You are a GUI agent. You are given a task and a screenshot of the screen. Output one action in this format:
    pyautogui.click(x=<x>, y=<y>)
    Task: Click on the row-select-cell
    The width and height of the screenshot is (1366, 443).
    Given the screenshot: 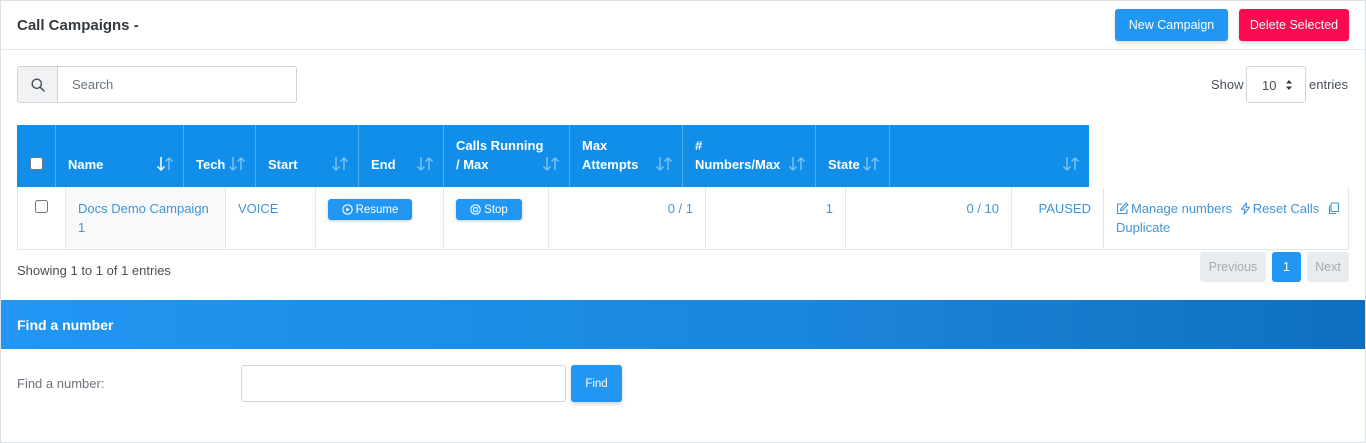 What is the action you would take?
    pyautogui.click(x=41, y=218)
    